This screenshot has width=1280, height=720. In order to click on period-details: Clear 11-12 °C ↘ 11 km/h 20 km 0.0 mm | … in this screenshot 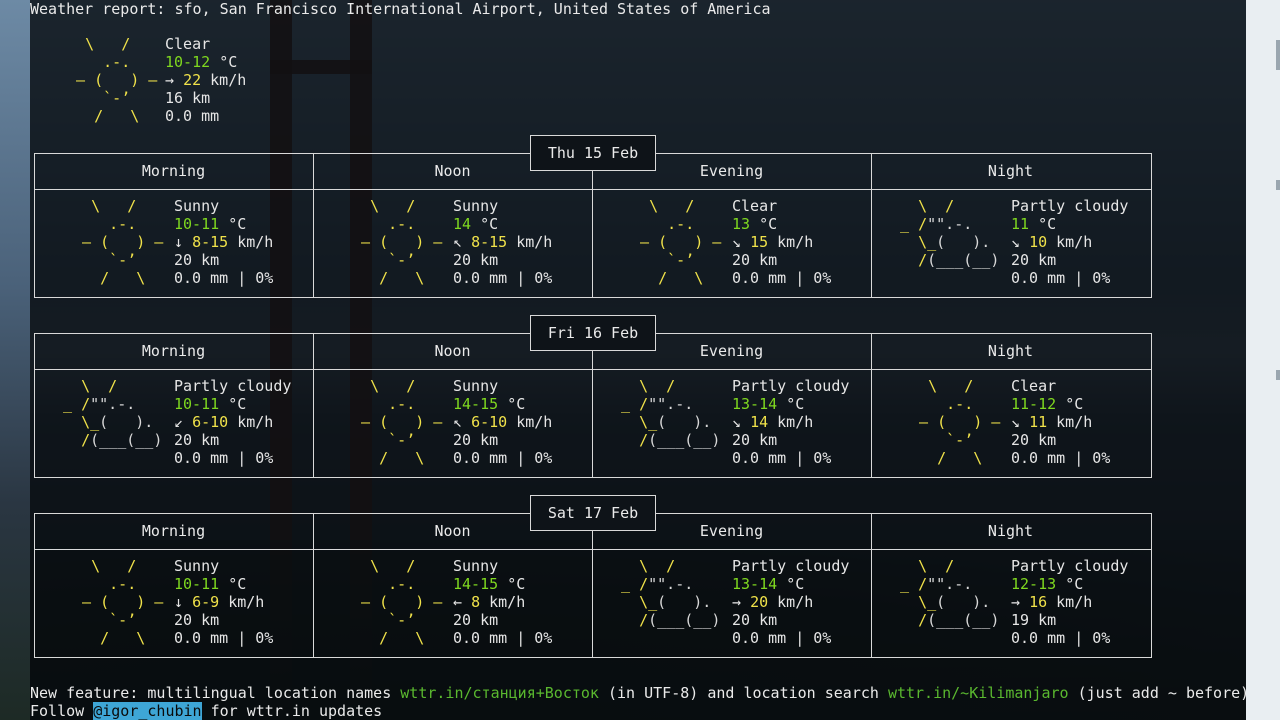, I will do `click(1060, 422)`.